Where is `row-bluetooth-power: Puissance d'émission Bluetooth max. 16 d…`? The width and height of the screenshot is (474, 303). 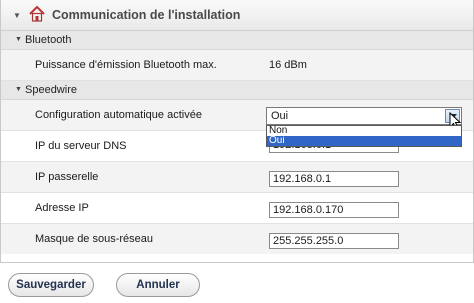
row-bluetooth-power: Puissance d'émission Bluetooth max. 16 d… is located at coordinates (237, 65).